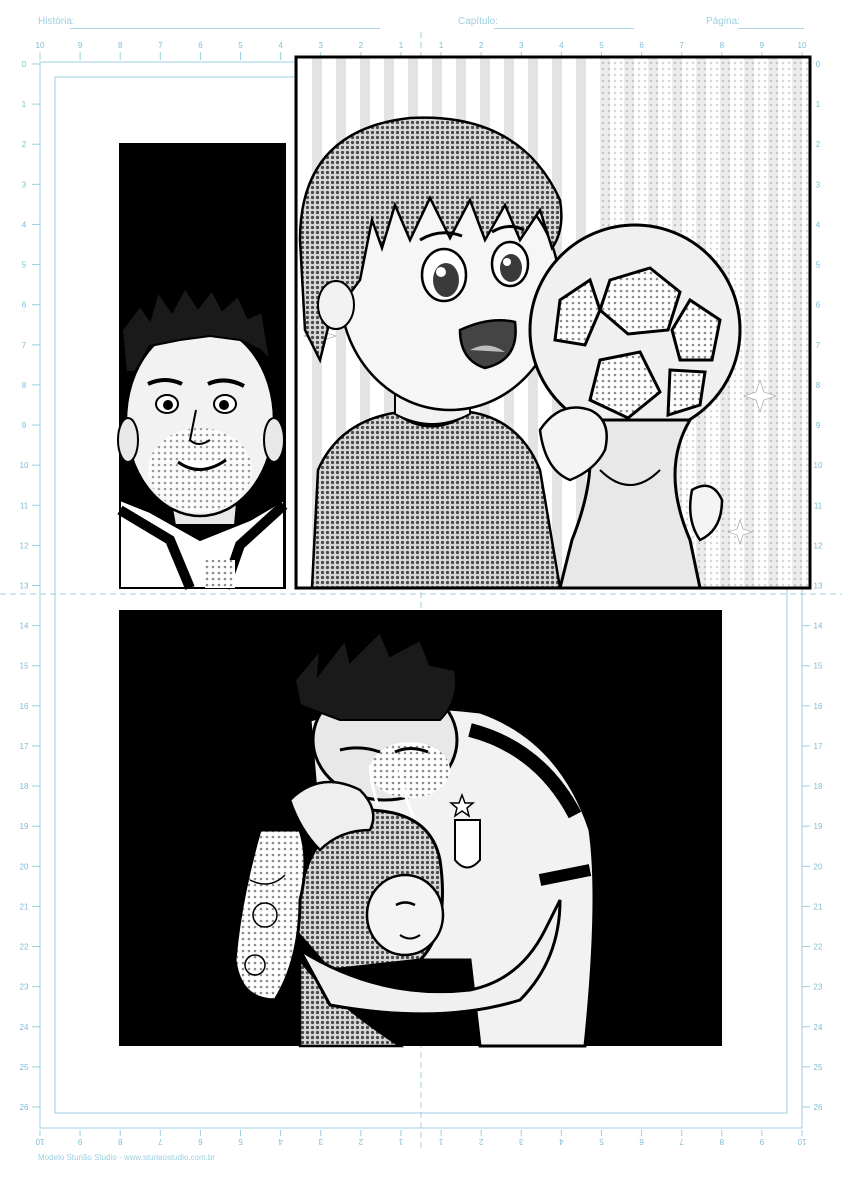 This screenshot has height=1191, width=842. I want to click on ruler-right-tick: 24, so click(818, 1027).